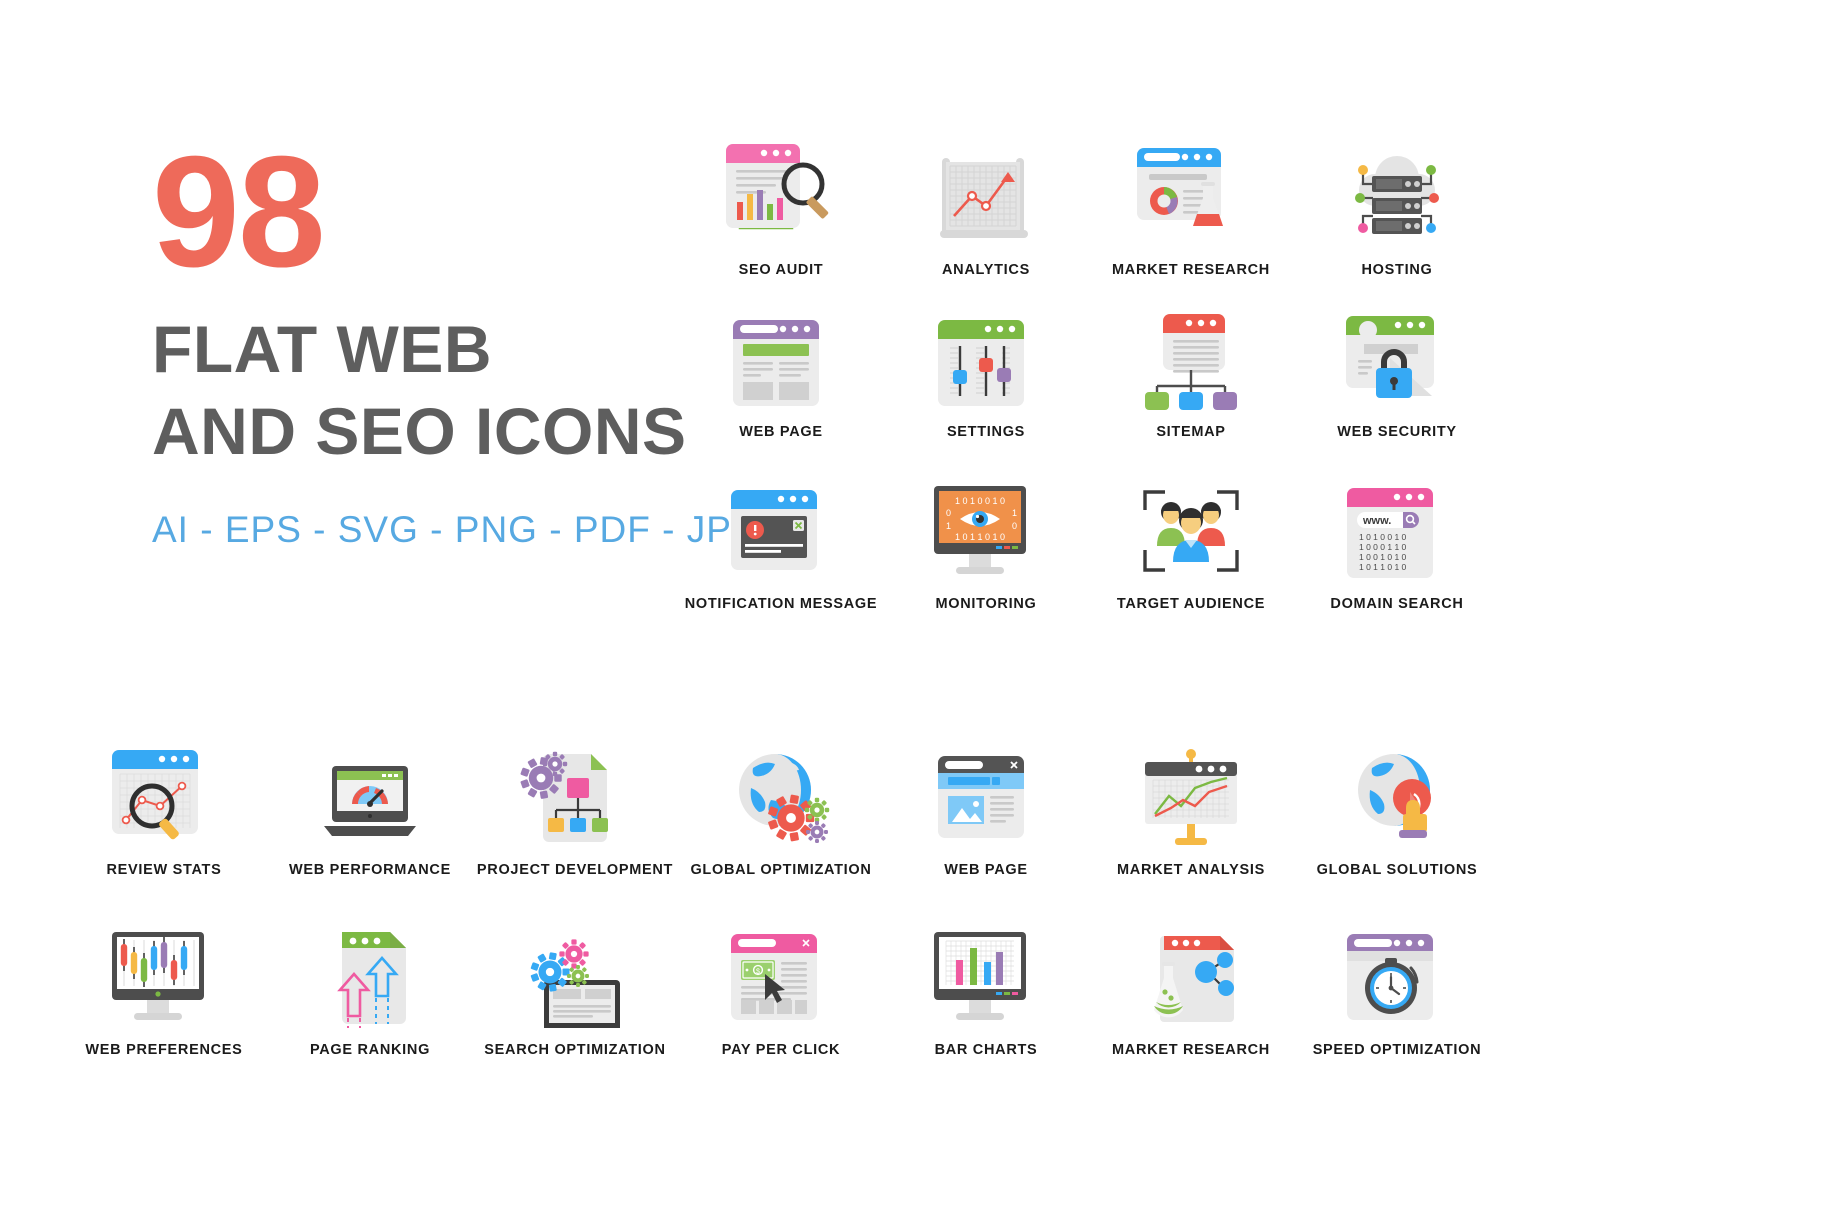  What do you see at coordinates (370, 788) in the screenshot?
I see `web-performance-icon` at bounding box center [370, 788].